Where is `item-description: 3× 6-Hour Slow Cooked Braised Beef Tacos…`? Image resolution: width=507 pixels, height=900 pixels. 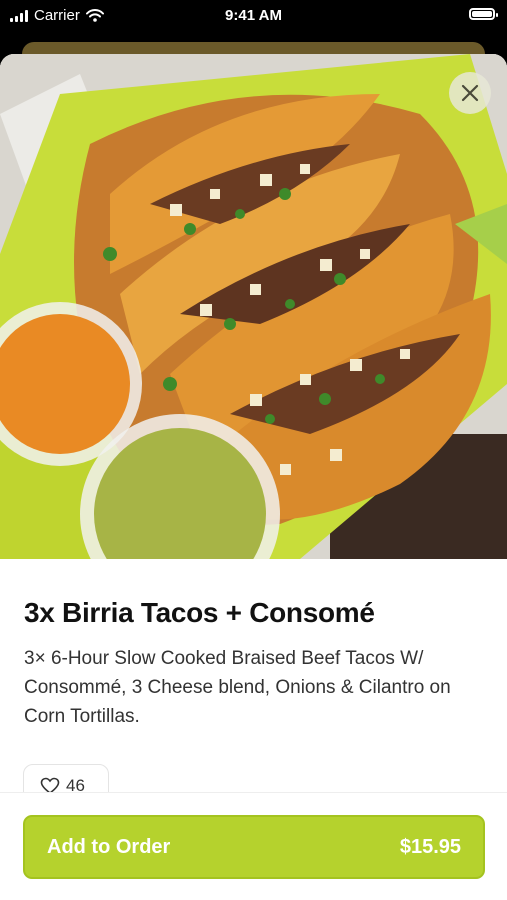
item-description: 3× 6-Hour Slow Cooked Braised Beef Tacos… is located at coordinates (237, 687).